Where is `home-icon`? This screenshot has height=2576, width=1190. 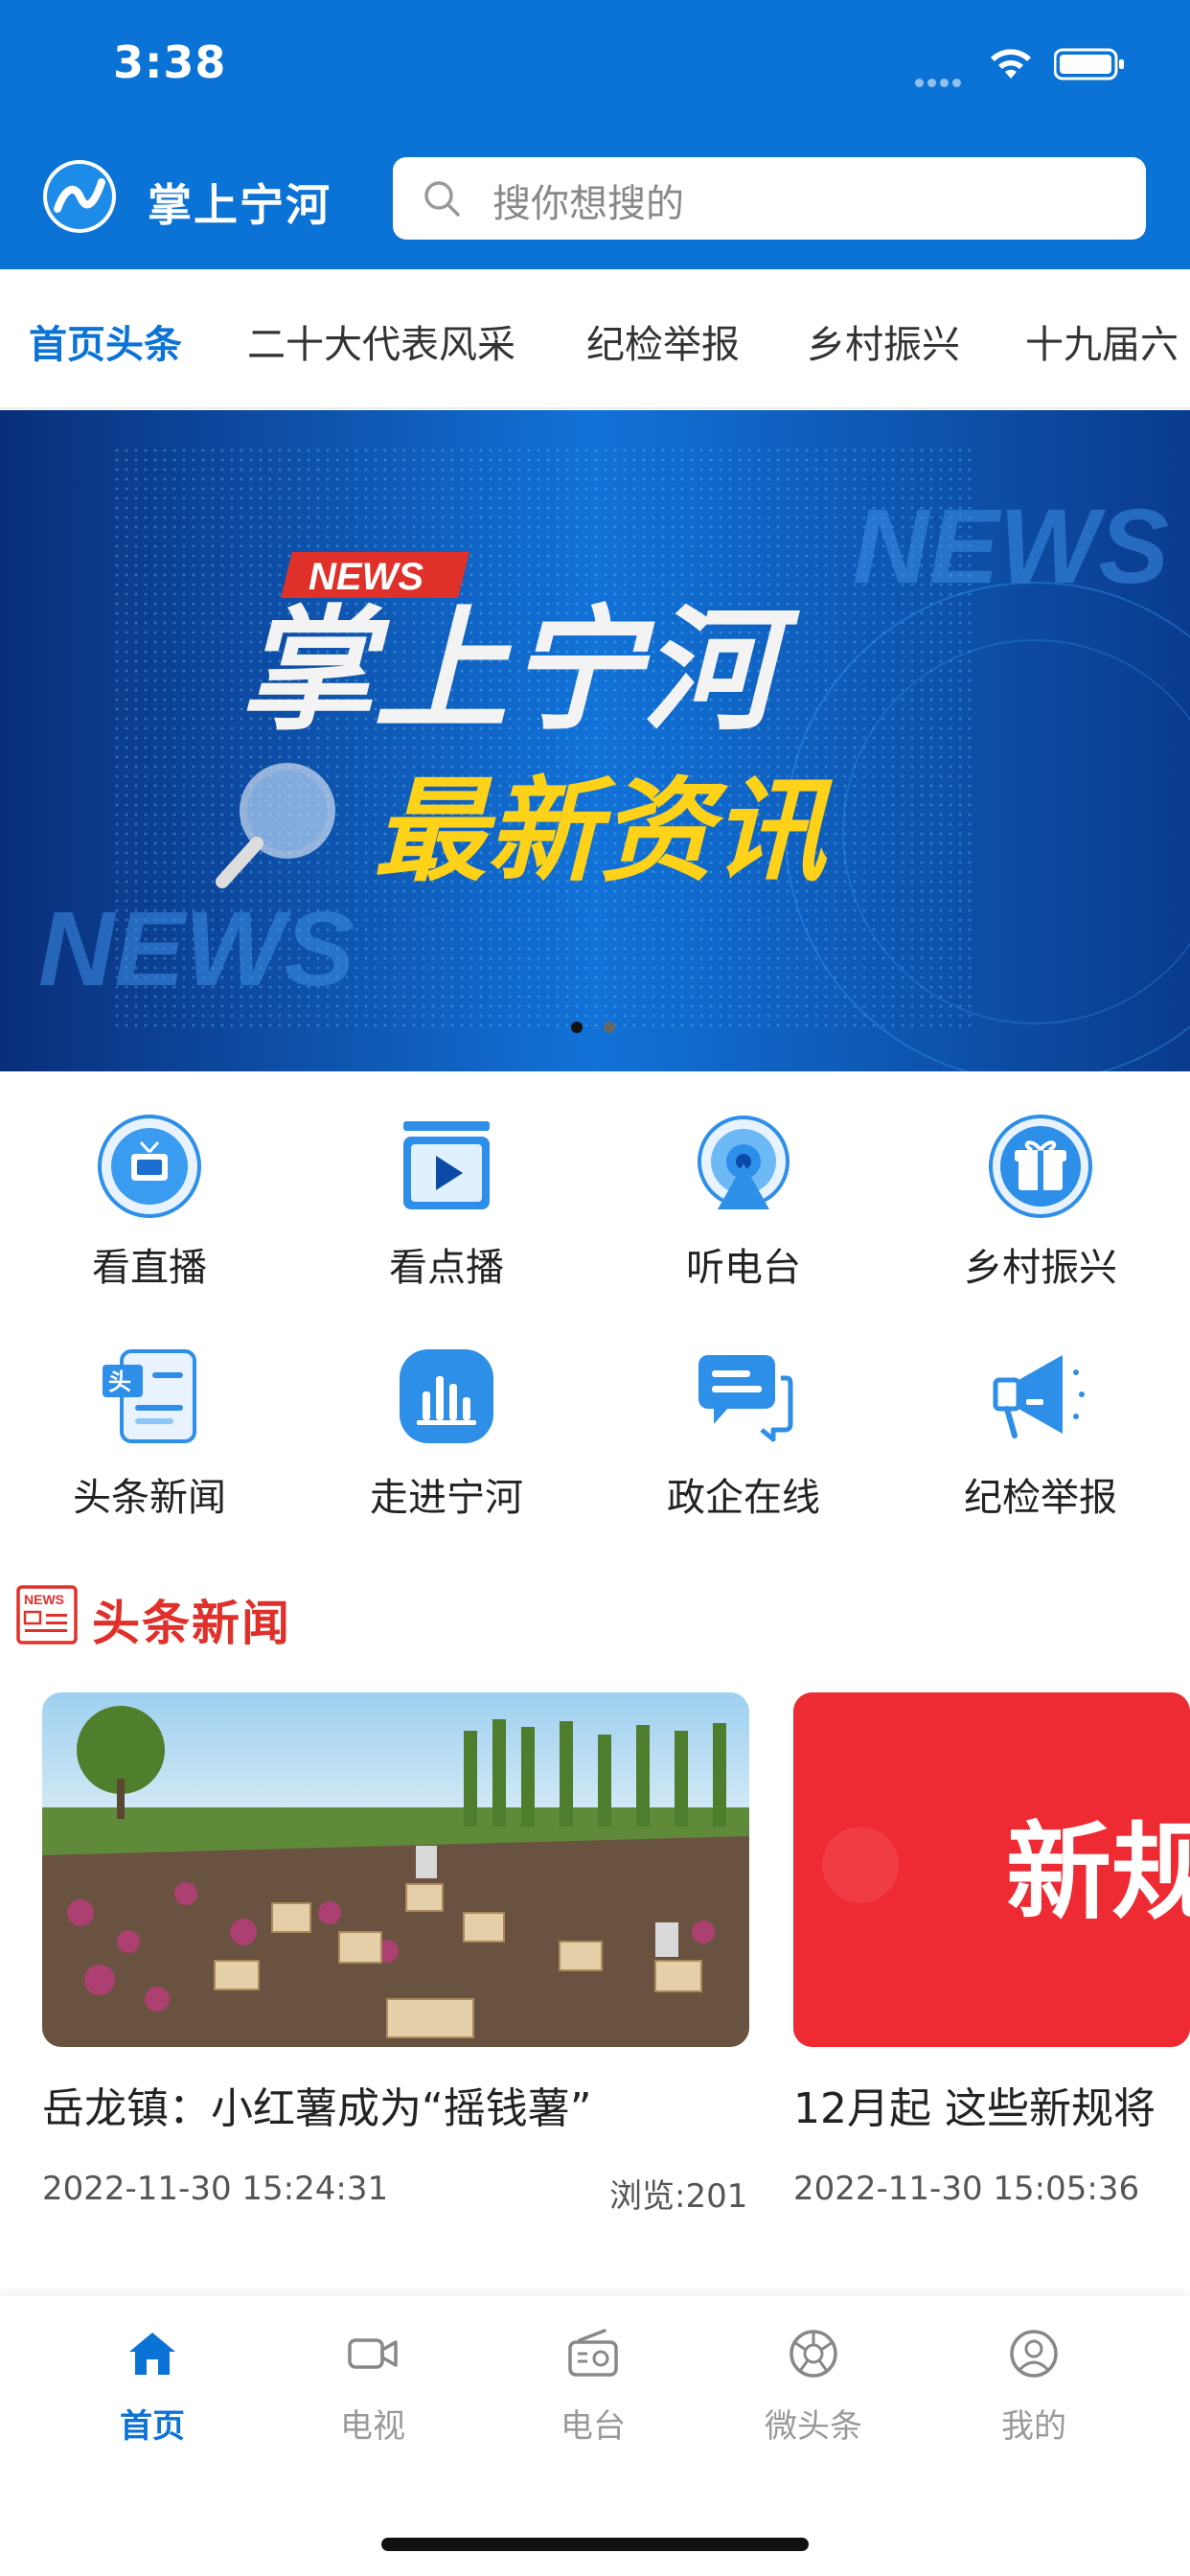
home-icon is located at coordinates (152, 2354).